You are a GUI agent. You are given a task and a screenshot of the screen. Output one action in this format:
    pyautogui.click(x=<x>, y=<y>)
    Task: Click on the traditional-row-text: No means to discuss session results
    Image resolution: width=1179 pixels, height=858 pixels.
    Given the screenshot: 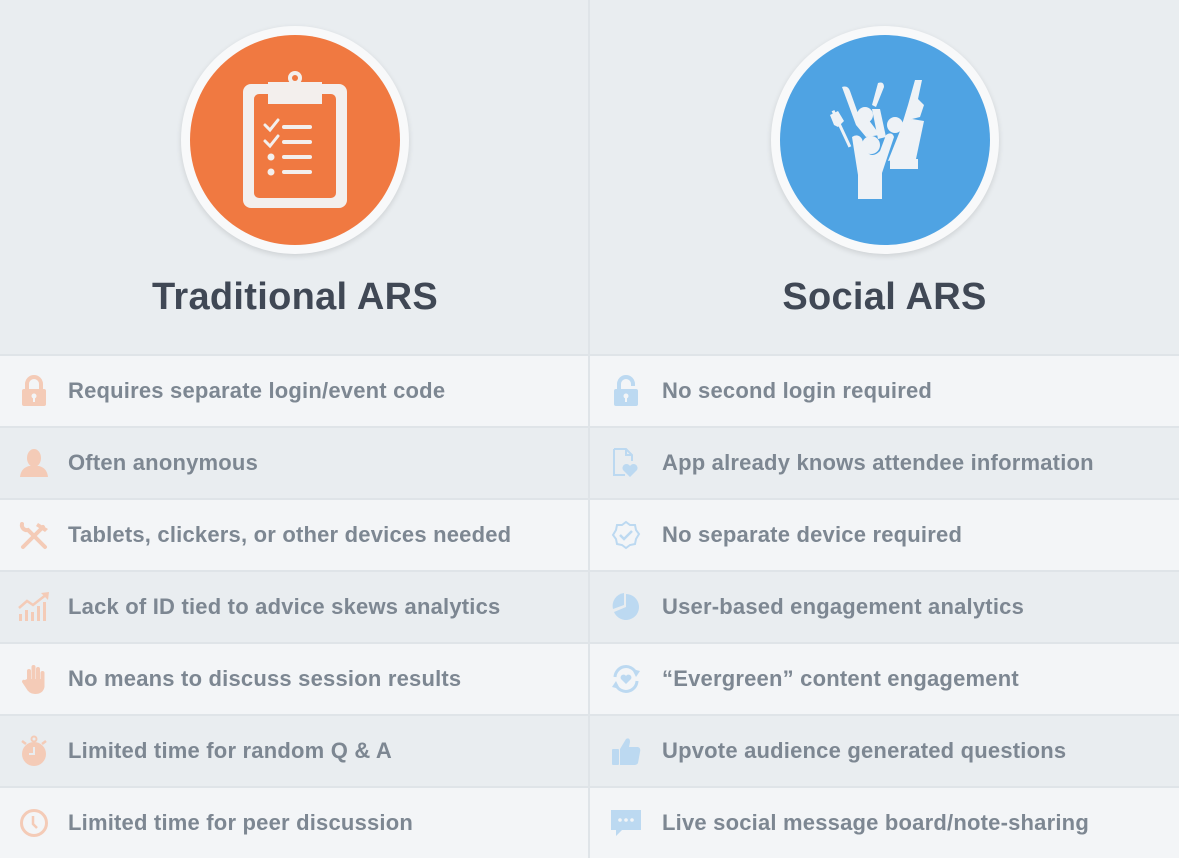 What is the action you would take?
    pyautogui.click(x=265, y=678)
    